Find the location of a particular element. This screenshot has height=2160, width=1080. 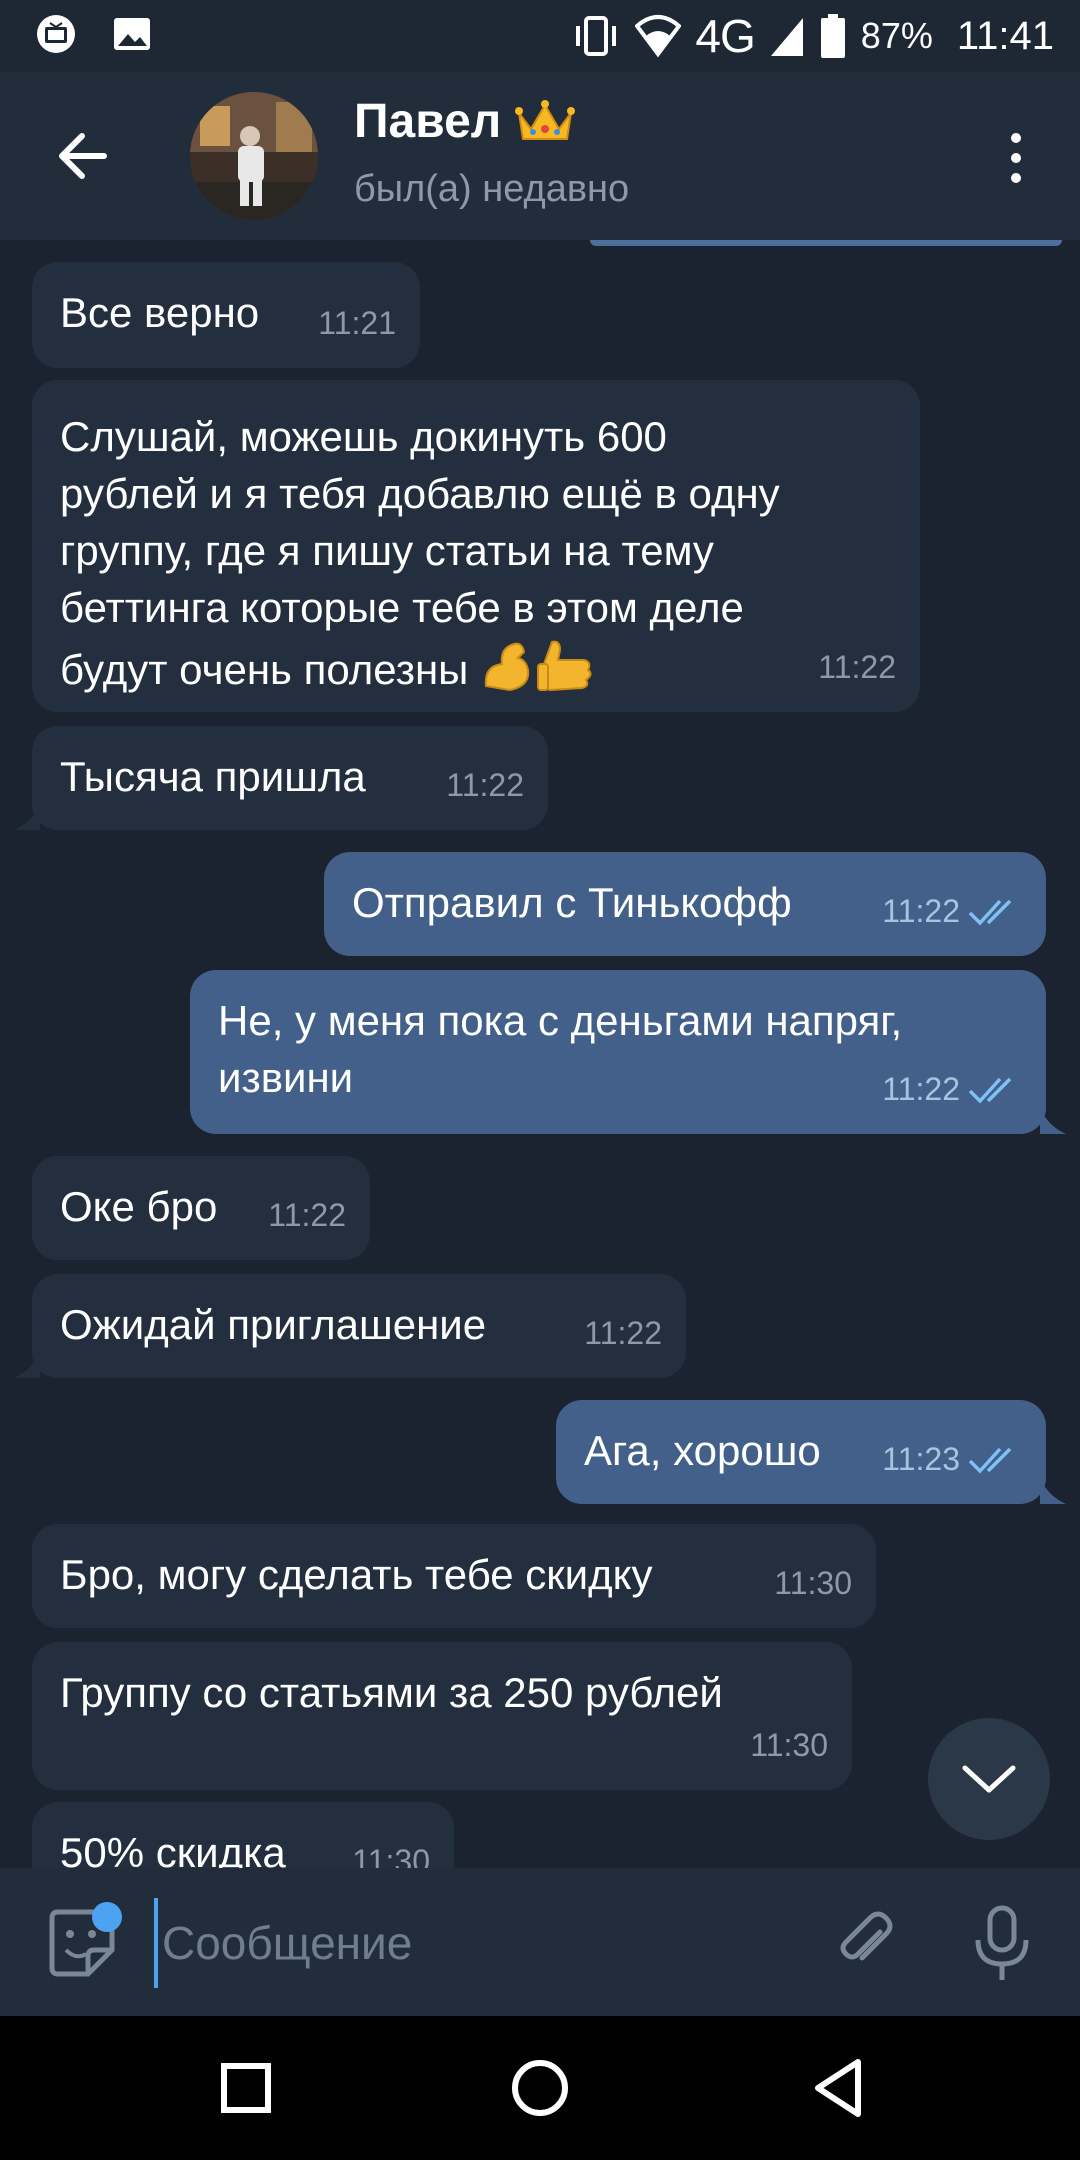

chevron-down-icon is located at coordinates (989, 1779).